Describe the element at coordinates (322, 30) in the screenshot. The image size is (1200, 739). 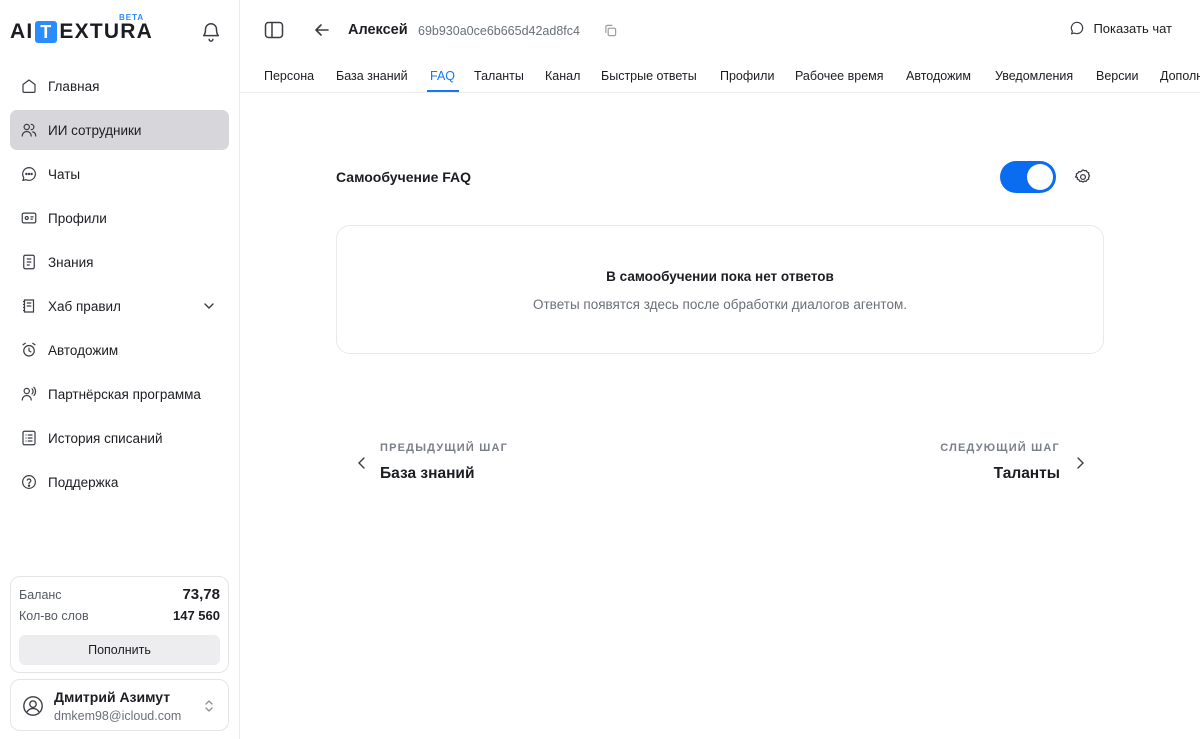
I see `back-arrow-icon` at that location.